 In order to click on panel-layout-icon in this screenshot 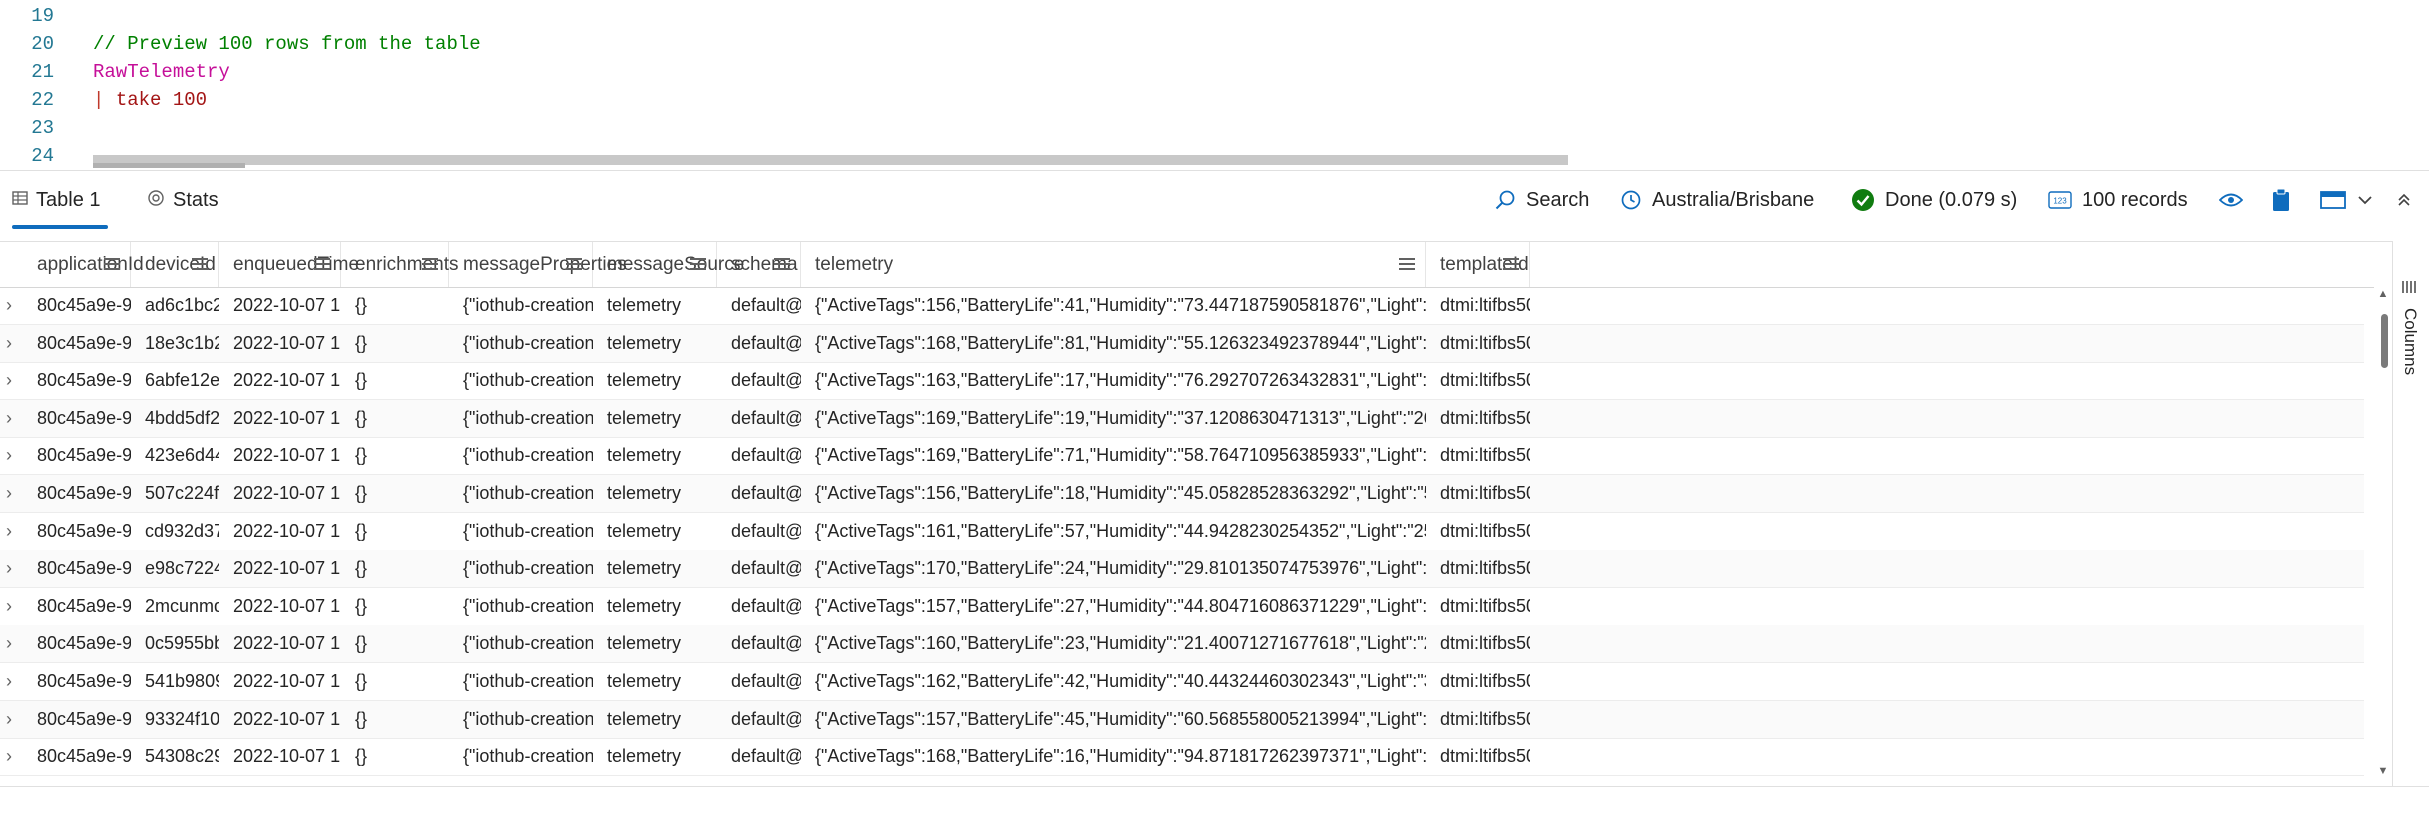, I will do `click(2333, 200)`.